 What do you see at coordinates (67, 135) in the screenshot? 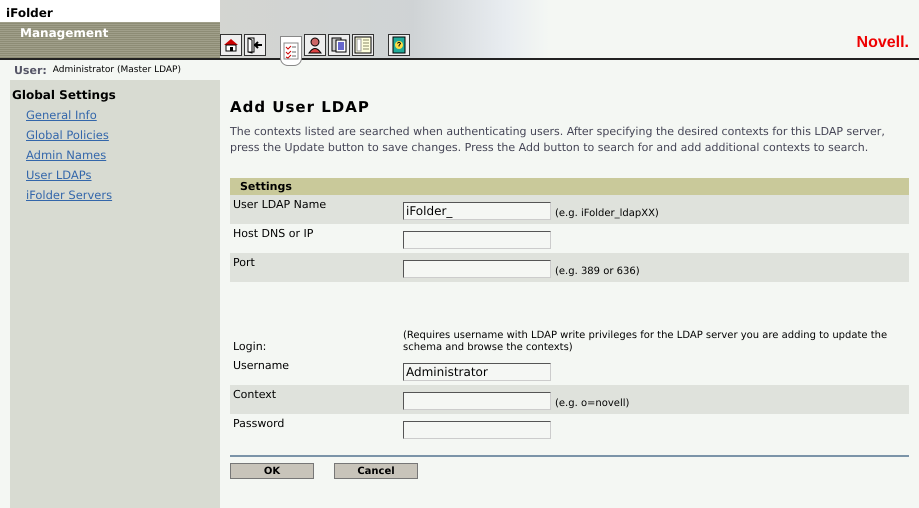
I see `sidebar-link: Global Policies` at bounding box center [67, 135].